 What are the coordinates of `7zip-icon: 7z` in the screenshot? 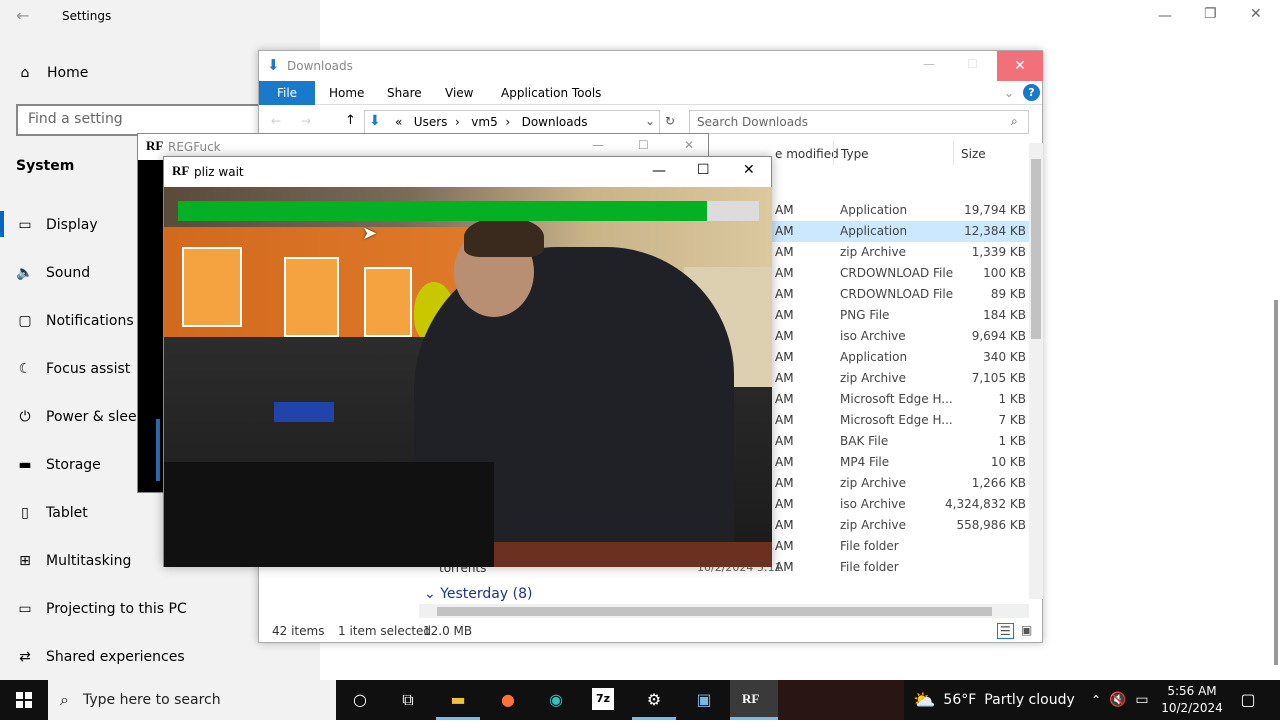 It's located at (603, 699).